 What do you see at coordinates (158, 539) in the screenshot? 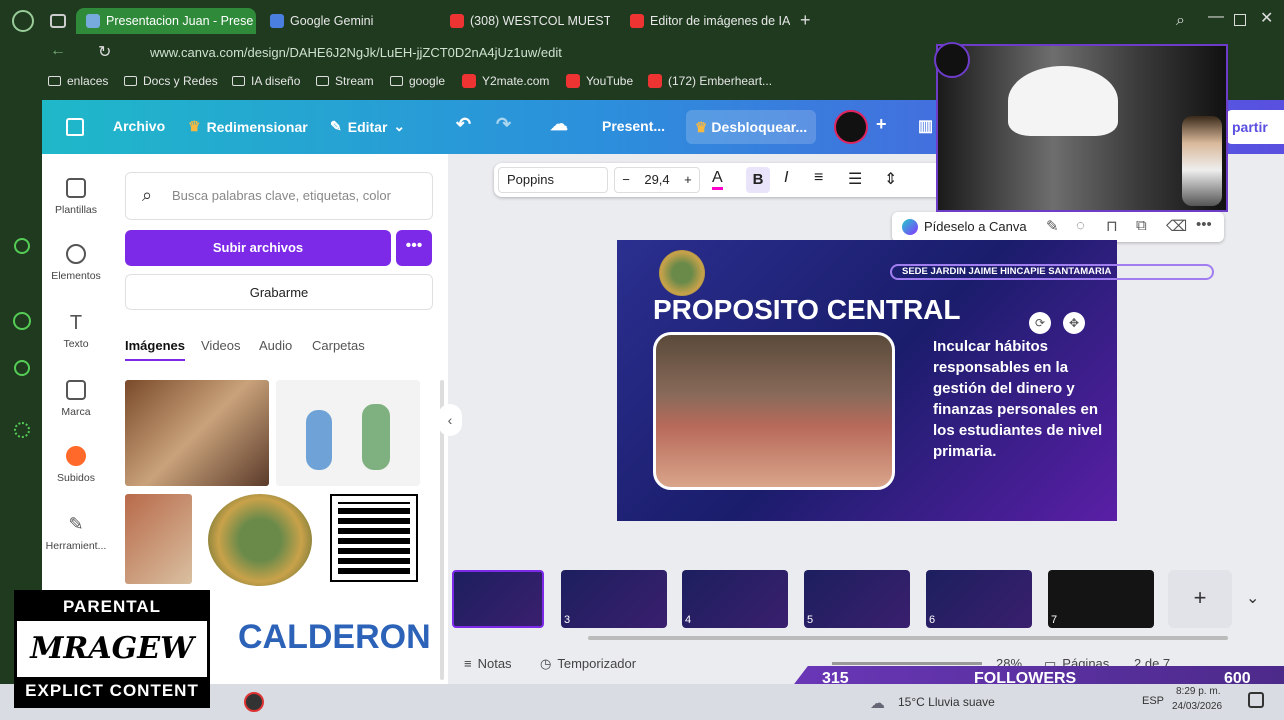
I see `upload-image-room` at bounding box center [158, 539].